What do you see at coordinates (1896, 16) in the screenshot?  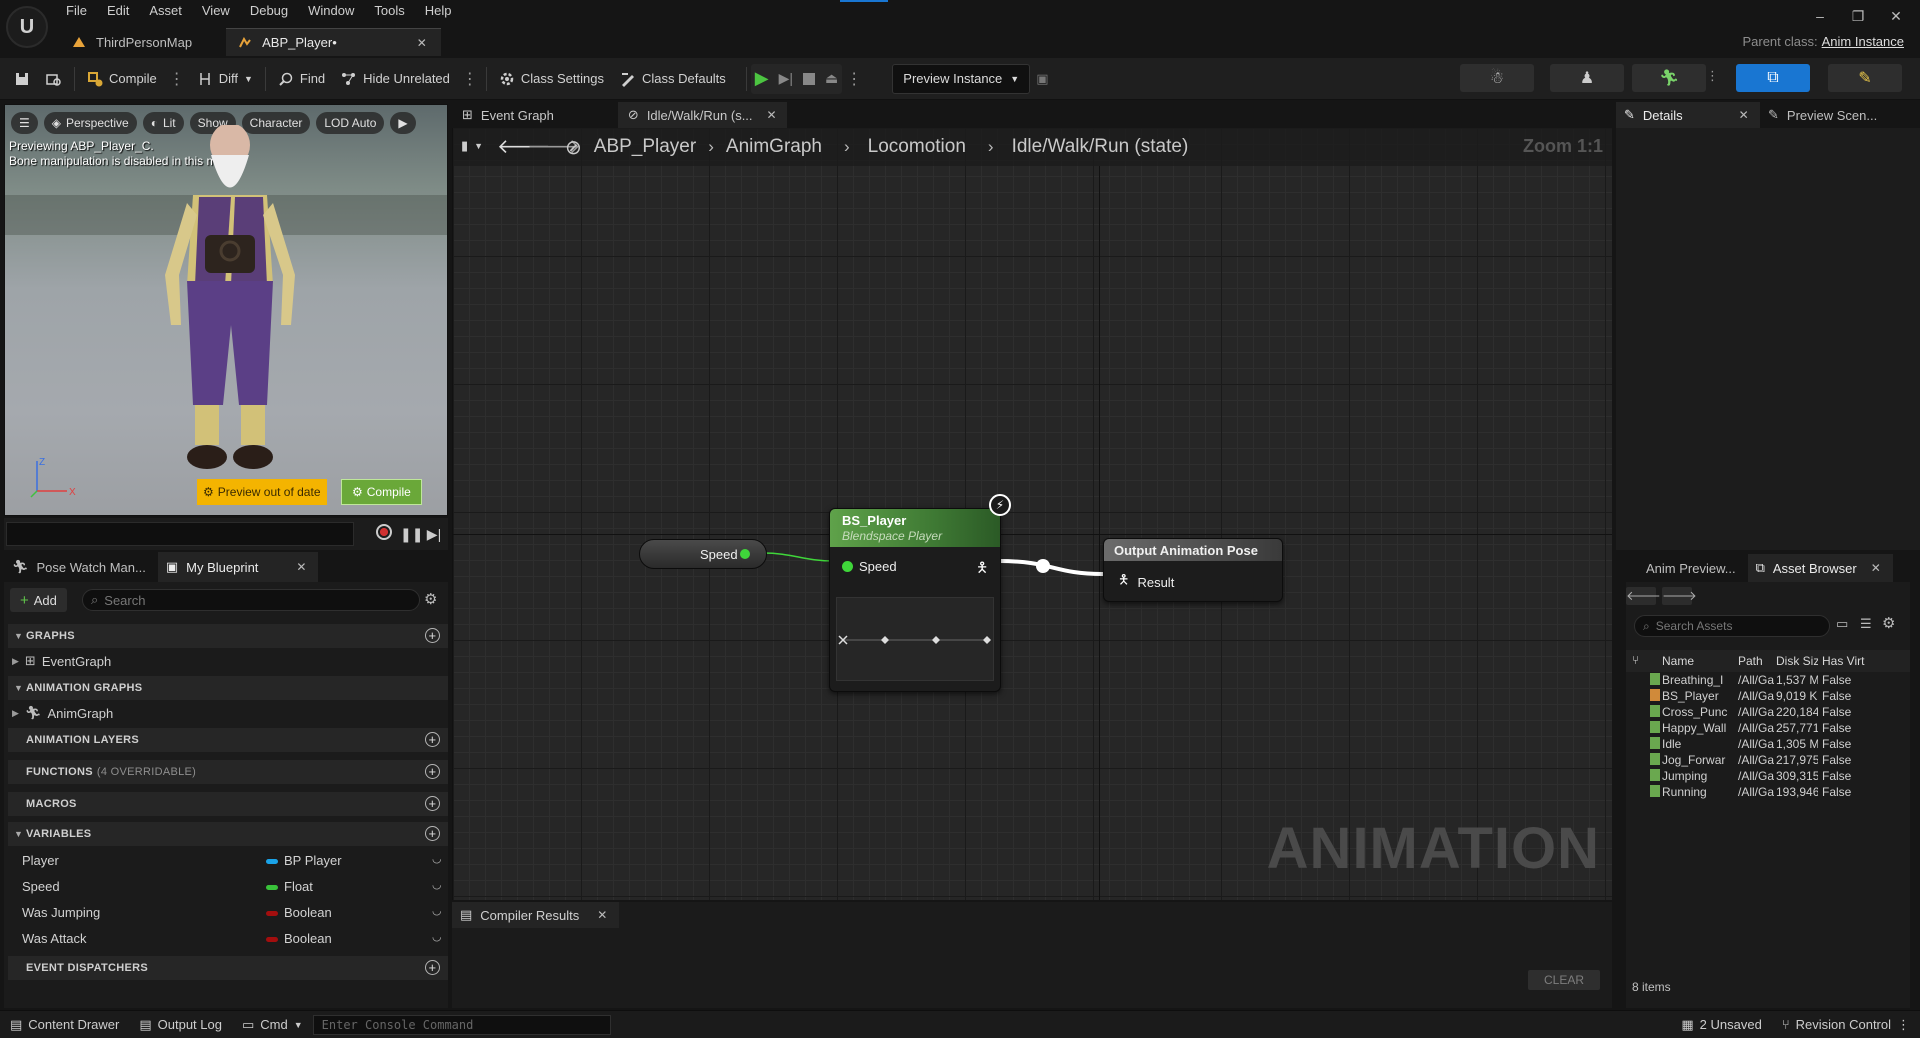 I see `close-window-icon: ✕` at bounding box center [1896, 16].